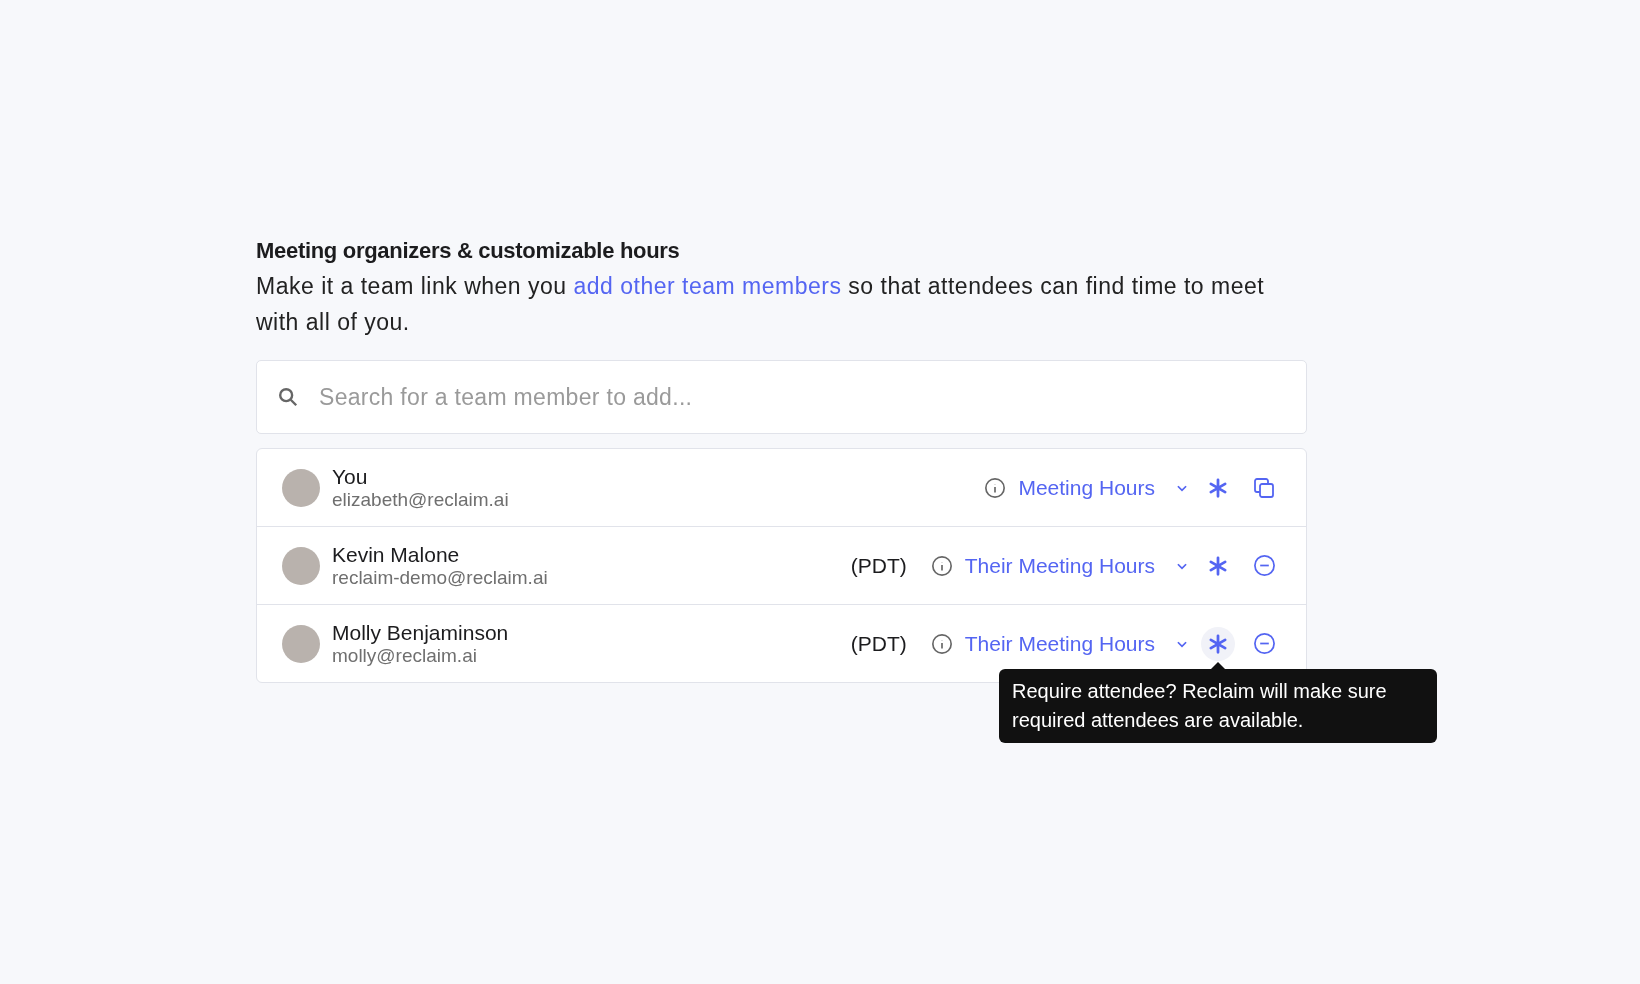 The width and height of the screenshot is (1640, 984). Describe the element at coordinates (421, 499) in the screenshot. I see `member-email: elizabeth@reclaim.ai` at that location.